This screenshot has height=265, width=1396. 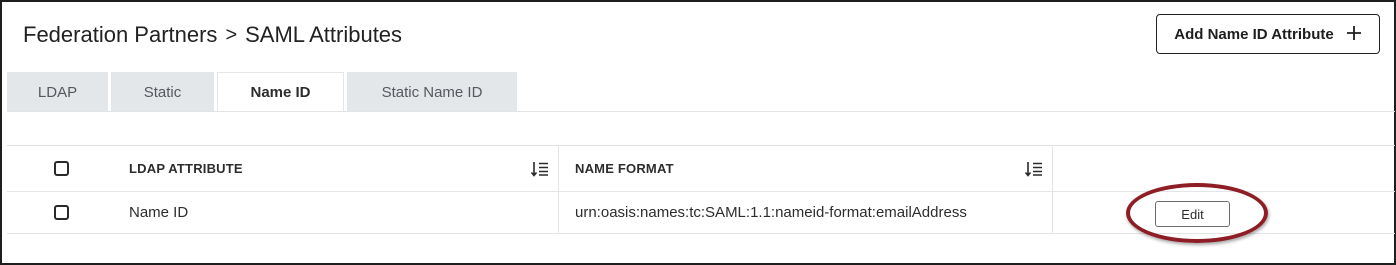 What do you see at coordinates (337, 168) in the screenshot?
I see `column-header-ldap-attribute: LDAP ATTRIBUTE` at bounding box center [337, 168].